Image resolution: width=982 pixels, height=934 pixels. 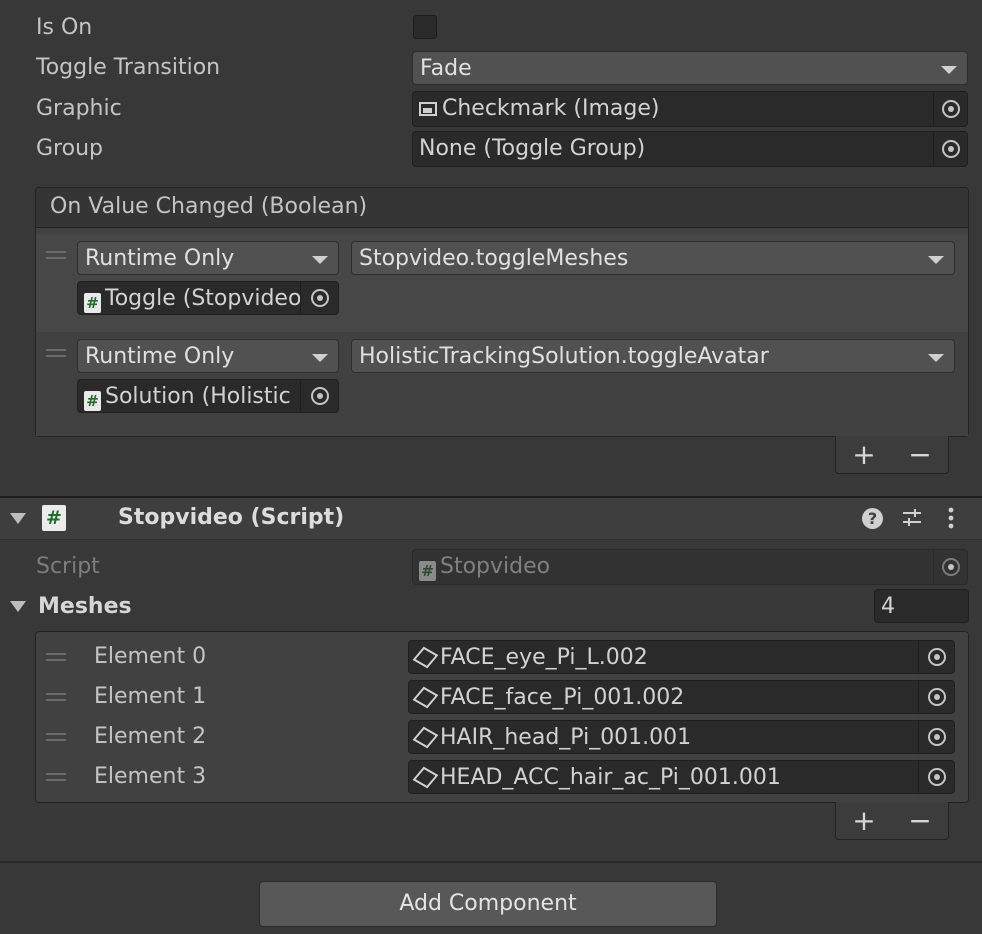 I want to click on mesh-field: HEAD_ACC_hair_ac_Pi_001.001, so click(x=681, y=777).